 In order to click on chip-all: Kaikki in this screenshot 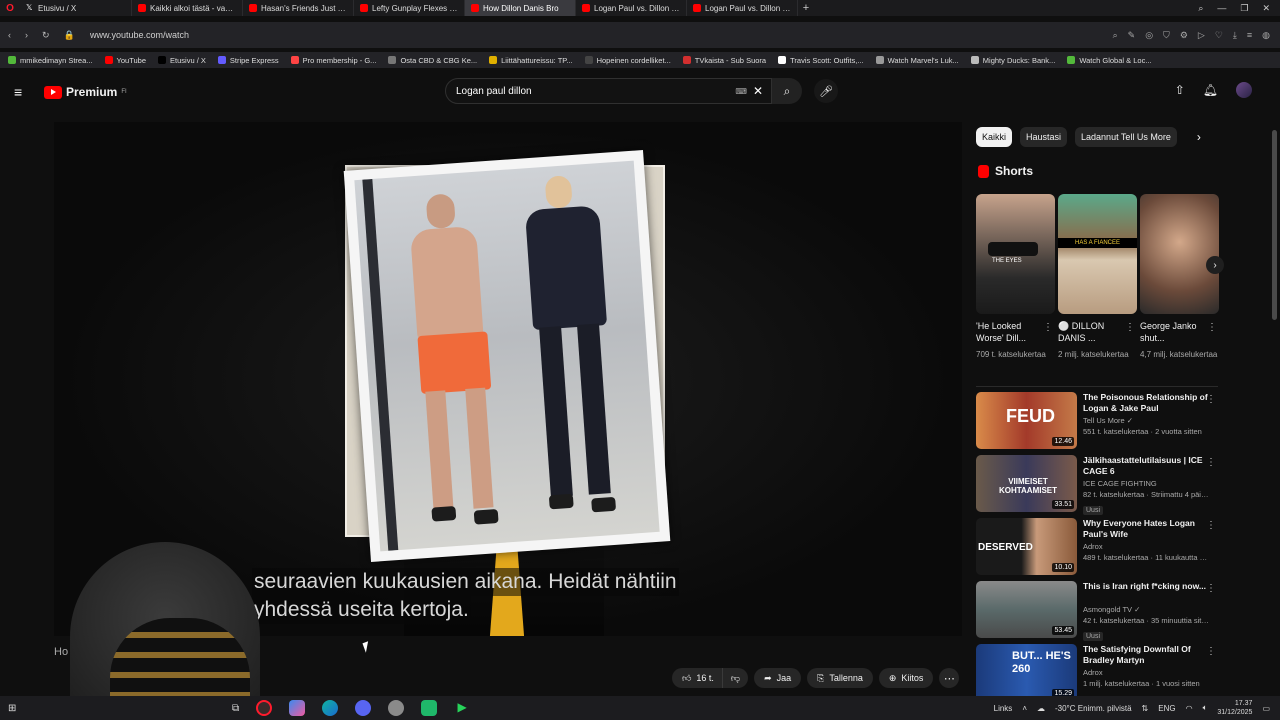, I will do `click(994, 137)`.